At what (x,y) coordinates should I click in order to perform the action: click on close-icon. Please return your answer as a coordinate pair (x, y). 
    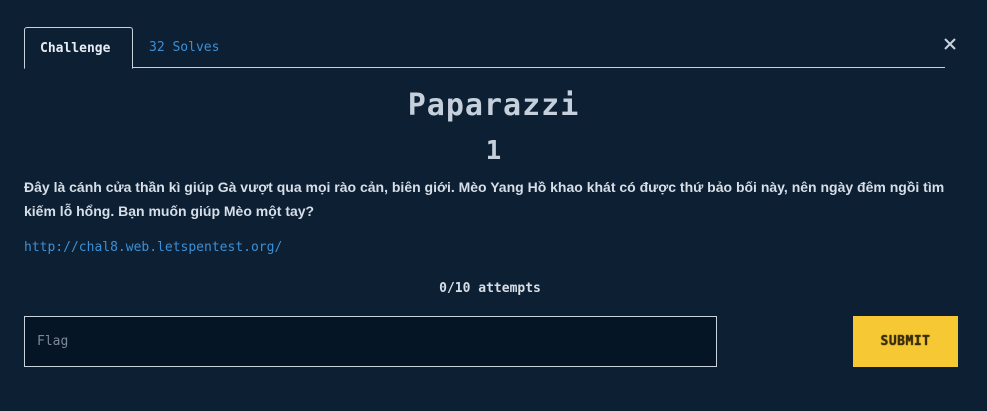
    Looking at the image, I should click on (950, 44).